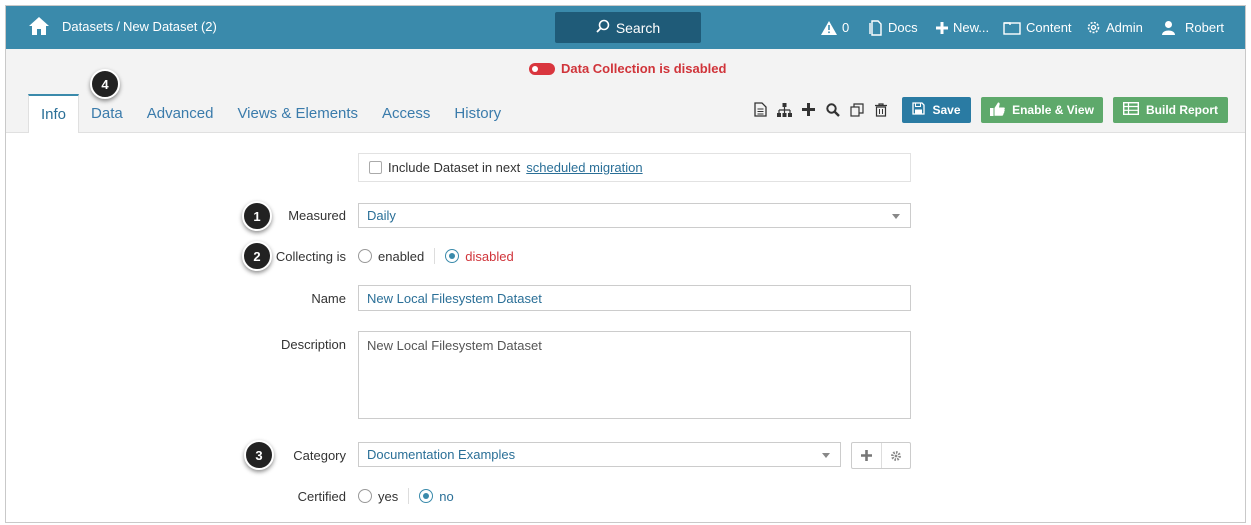 The height and width of the screenshot is (525, 1251). Describe the element at coordinates (39, 26) in the screenshot. I see `home-icon` at that location.